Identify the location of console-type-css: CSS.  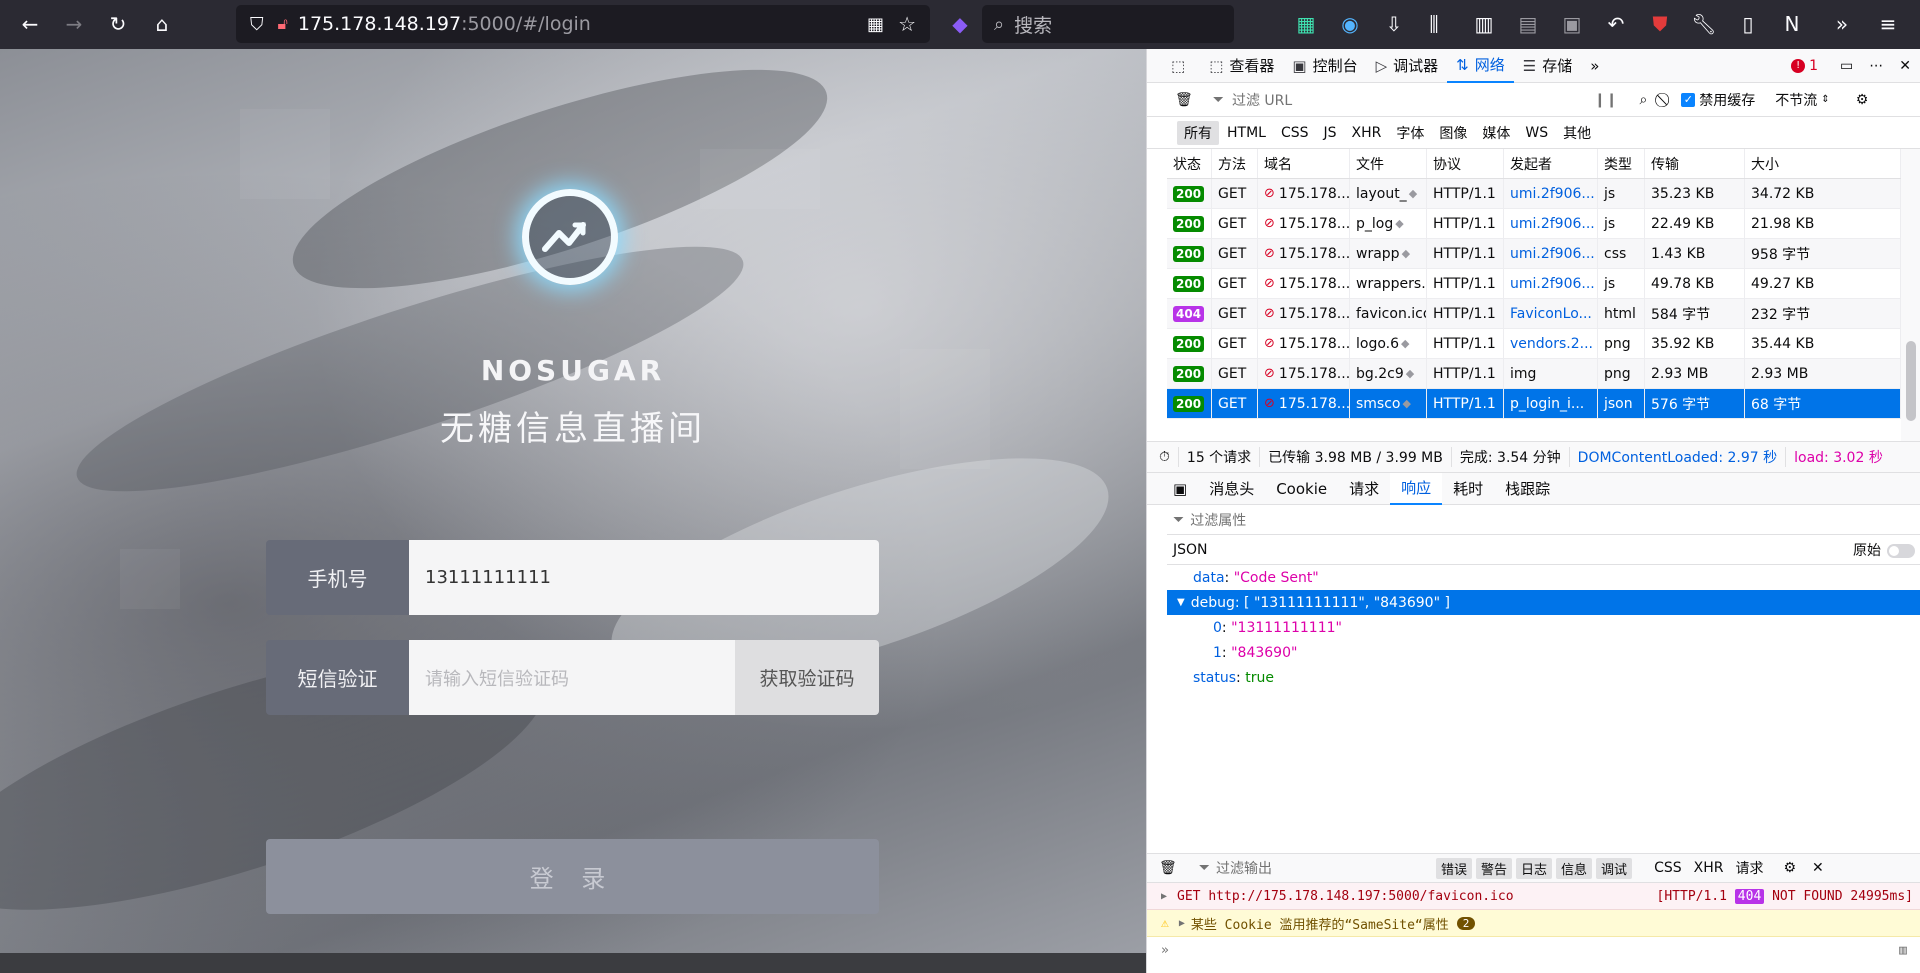
(1668, 868).